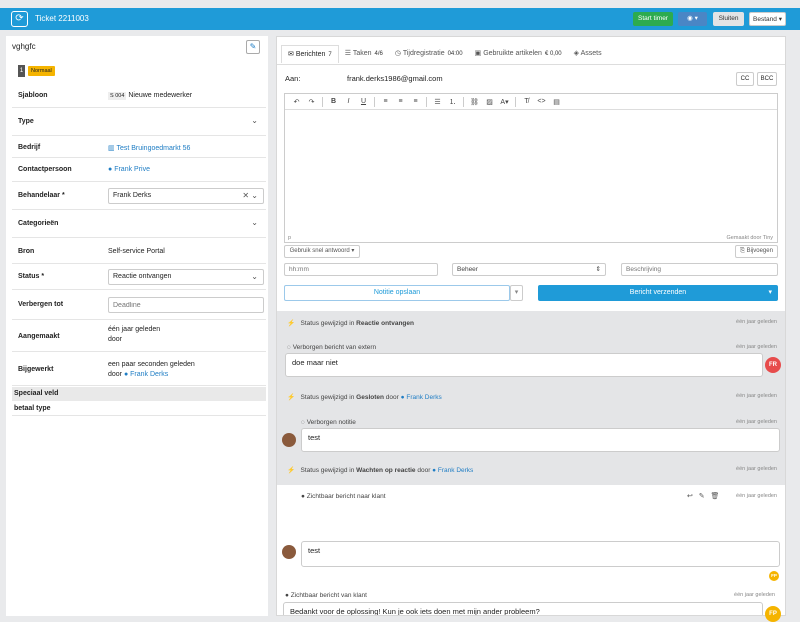  I want to click on deadline-input, so click(186, 305).